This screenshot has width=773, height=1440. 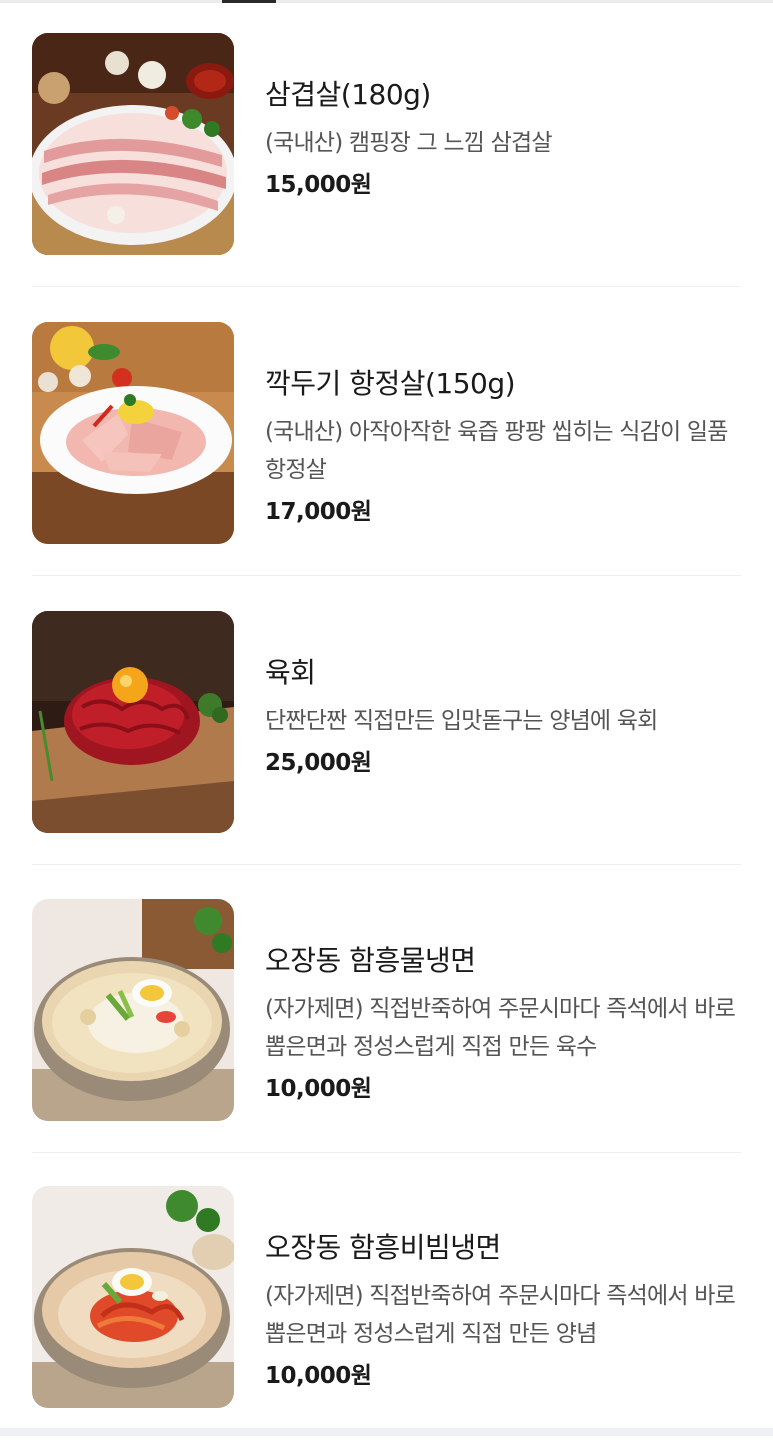 What do you see at coordinates (318, 763) in the screenshot?
I see `menu-item-price: 25,000원` at bounding box center [318, 763].